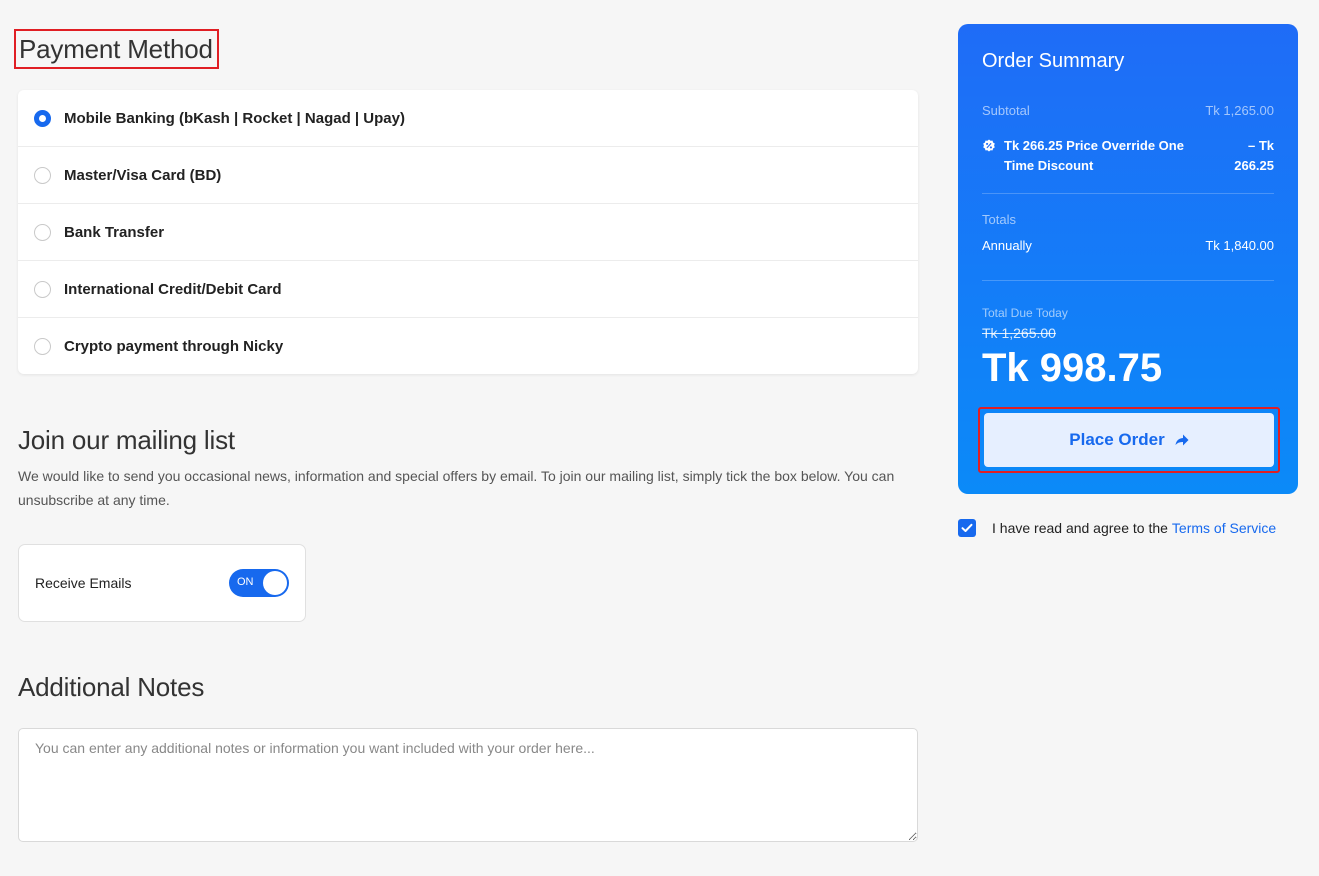 This screenshot has height=876, width=1319. I want to click on payment-option-intl-card: International Credit/Debit Card, so click(468, 289).